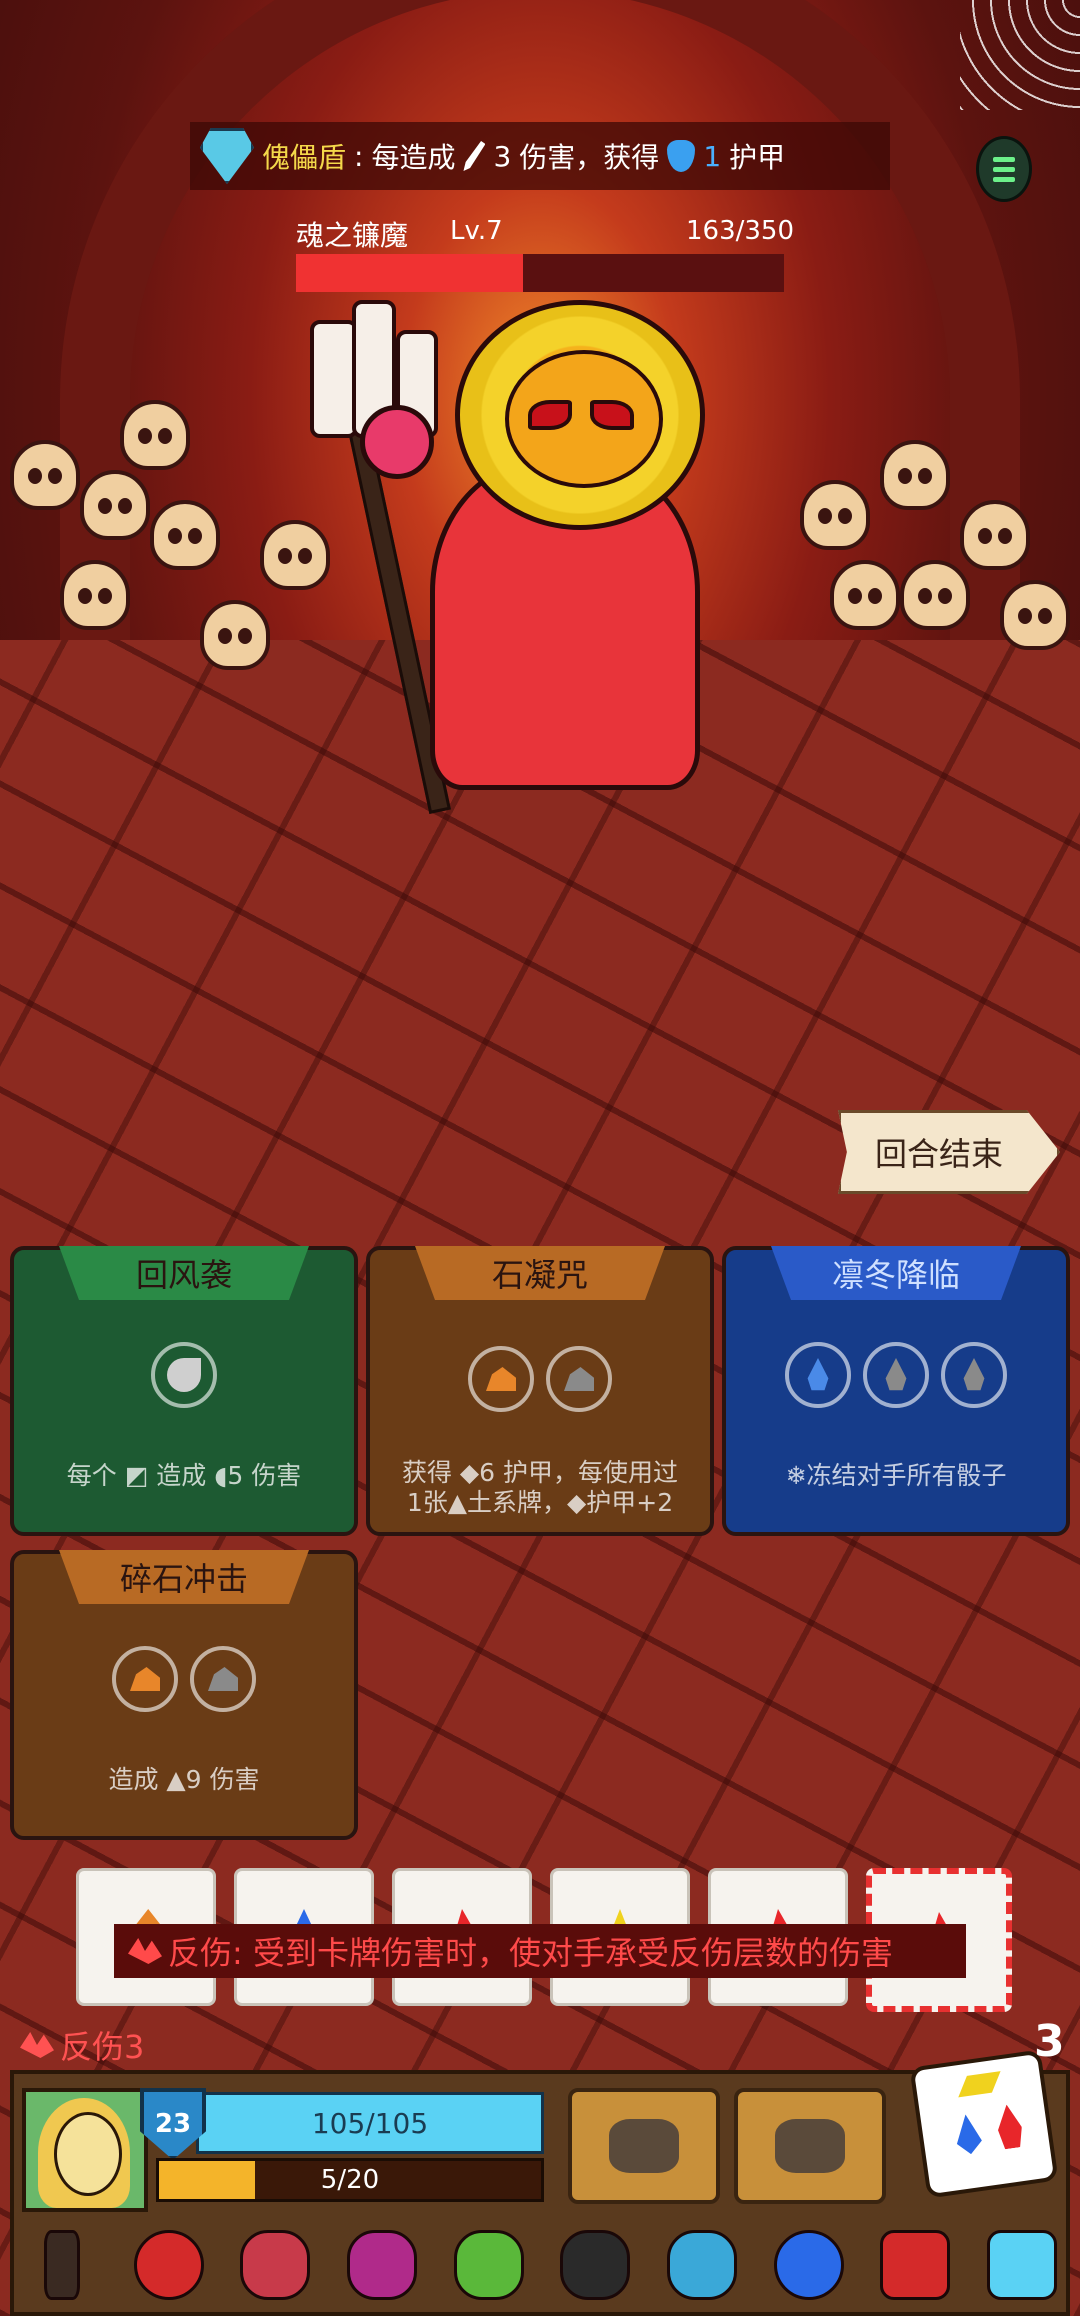  I want to click on fire-die-icon, so click(915, 2265).